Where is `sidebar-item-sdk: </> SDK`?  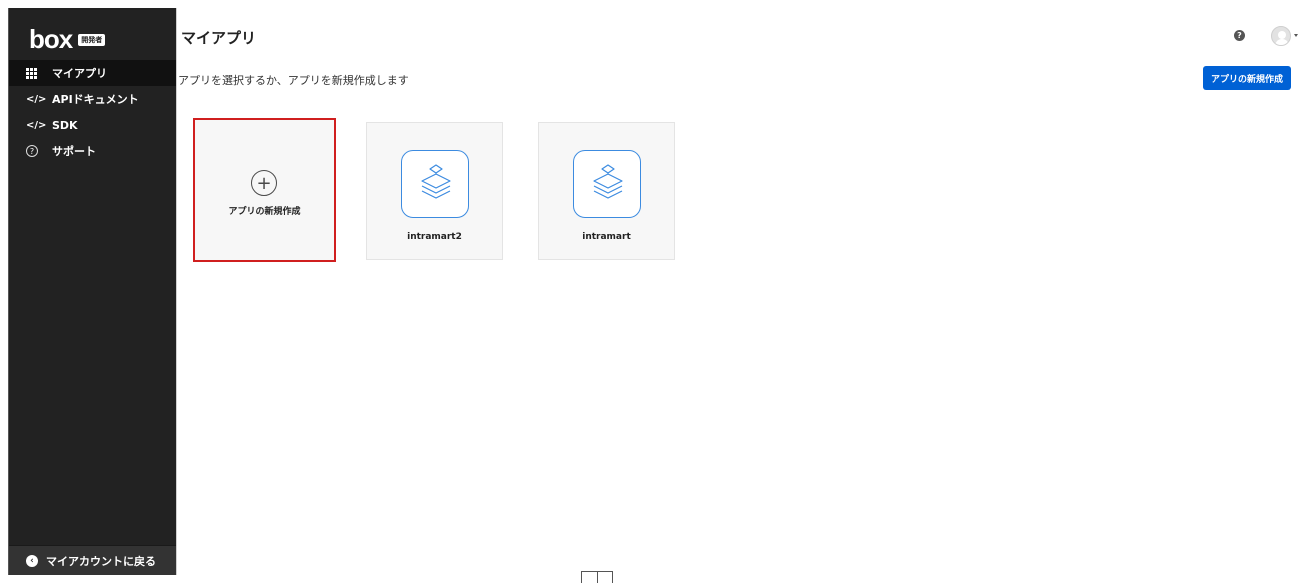
sidebar-item-sdk: </> SDK is located at coordinates (93, 125).